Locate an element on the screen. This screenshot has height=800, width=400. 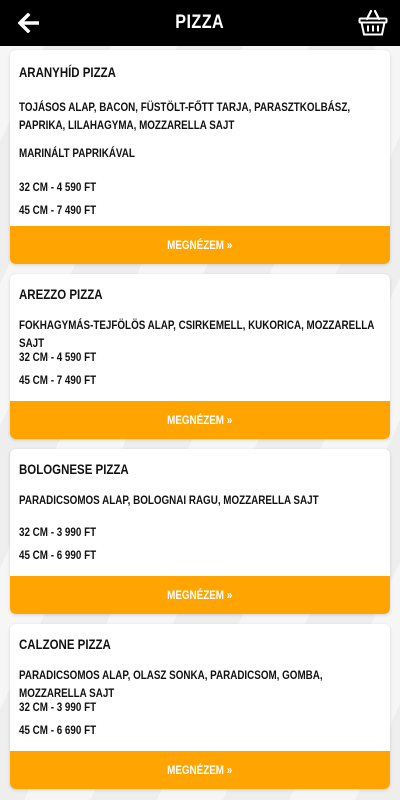
product-name: ARANYHÍD PIZZA is located at coordinates (67, 72).